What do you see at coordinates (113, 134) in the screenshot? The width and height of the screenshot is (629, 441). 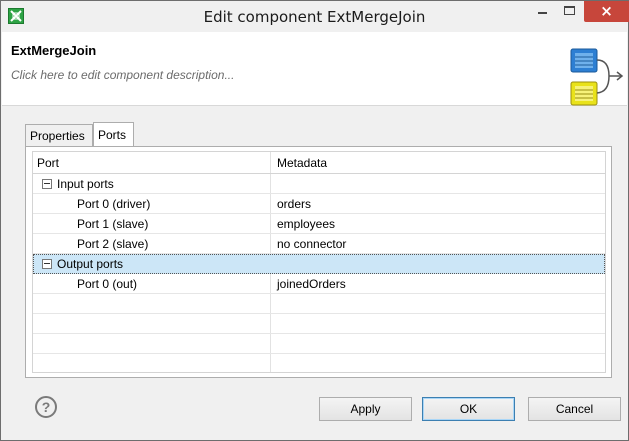 I see `tab-ports: Ports` at bounding box center [113, 134].